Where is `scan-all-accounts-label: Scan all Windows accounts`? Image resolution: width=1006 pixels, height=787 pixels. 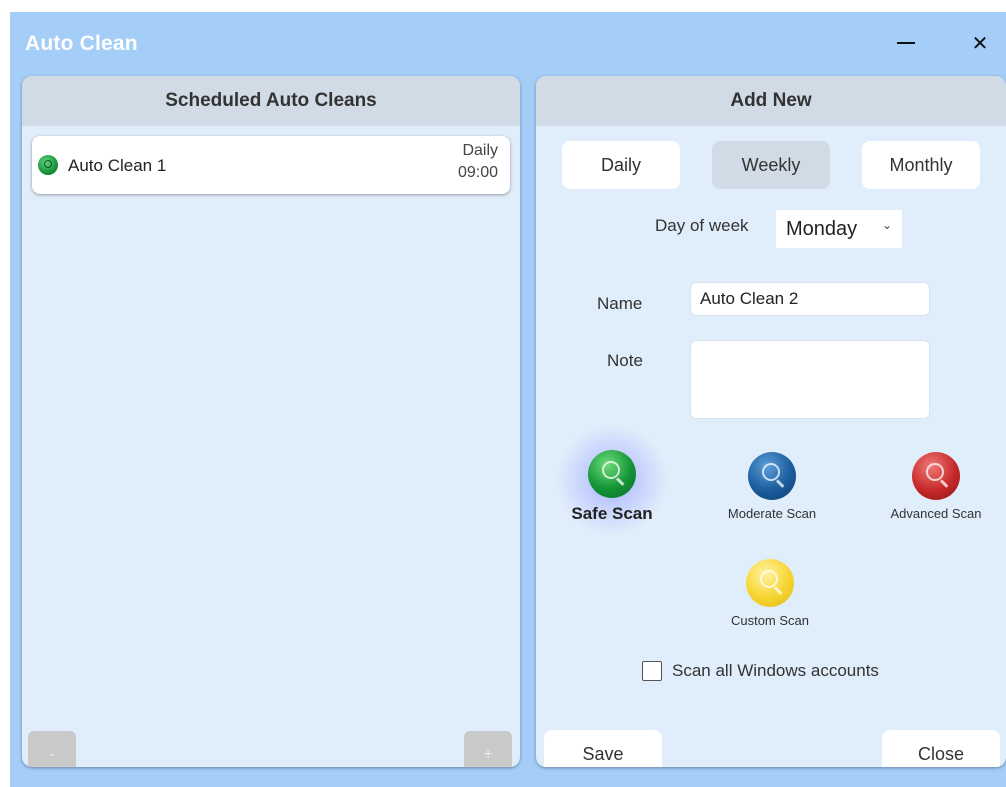 scan-all-accounts-label: Scan all Windows accounts is located at coordinates (775, 670).